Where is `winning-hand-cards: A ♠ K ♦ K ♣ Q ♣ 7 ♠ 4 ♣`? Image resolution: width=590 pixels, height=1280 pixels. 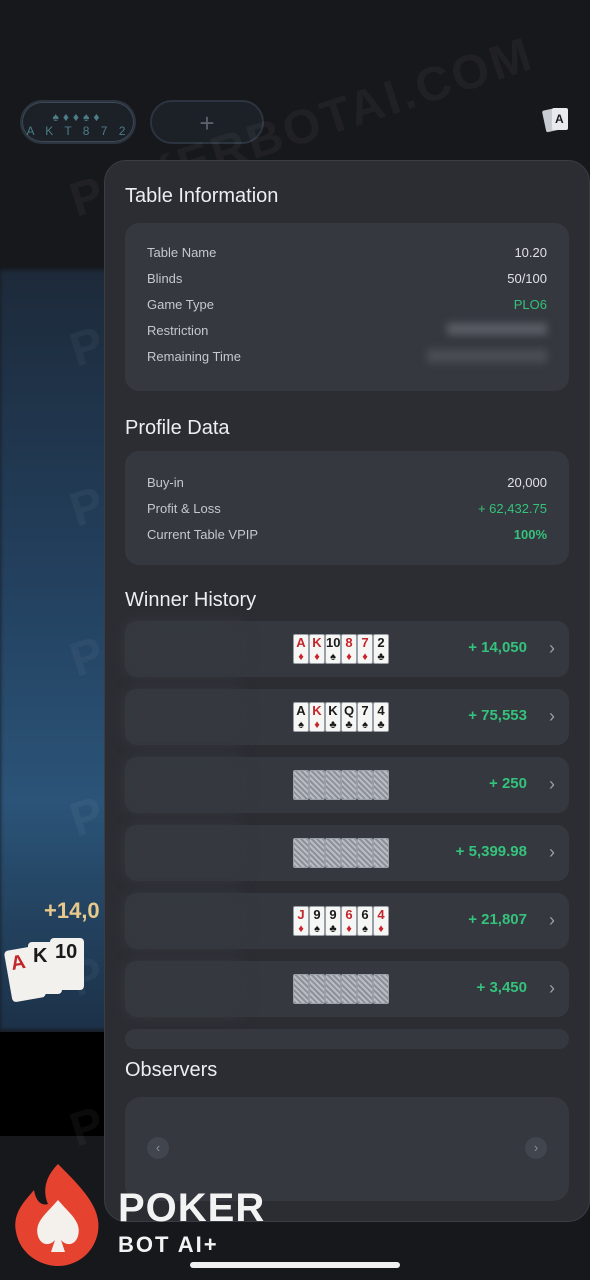
winning-hand-cards: A ♠ K ♦ K ♣ Q ♣ 7 ♠ 4 ♣ is located at coordinates (341, 717).